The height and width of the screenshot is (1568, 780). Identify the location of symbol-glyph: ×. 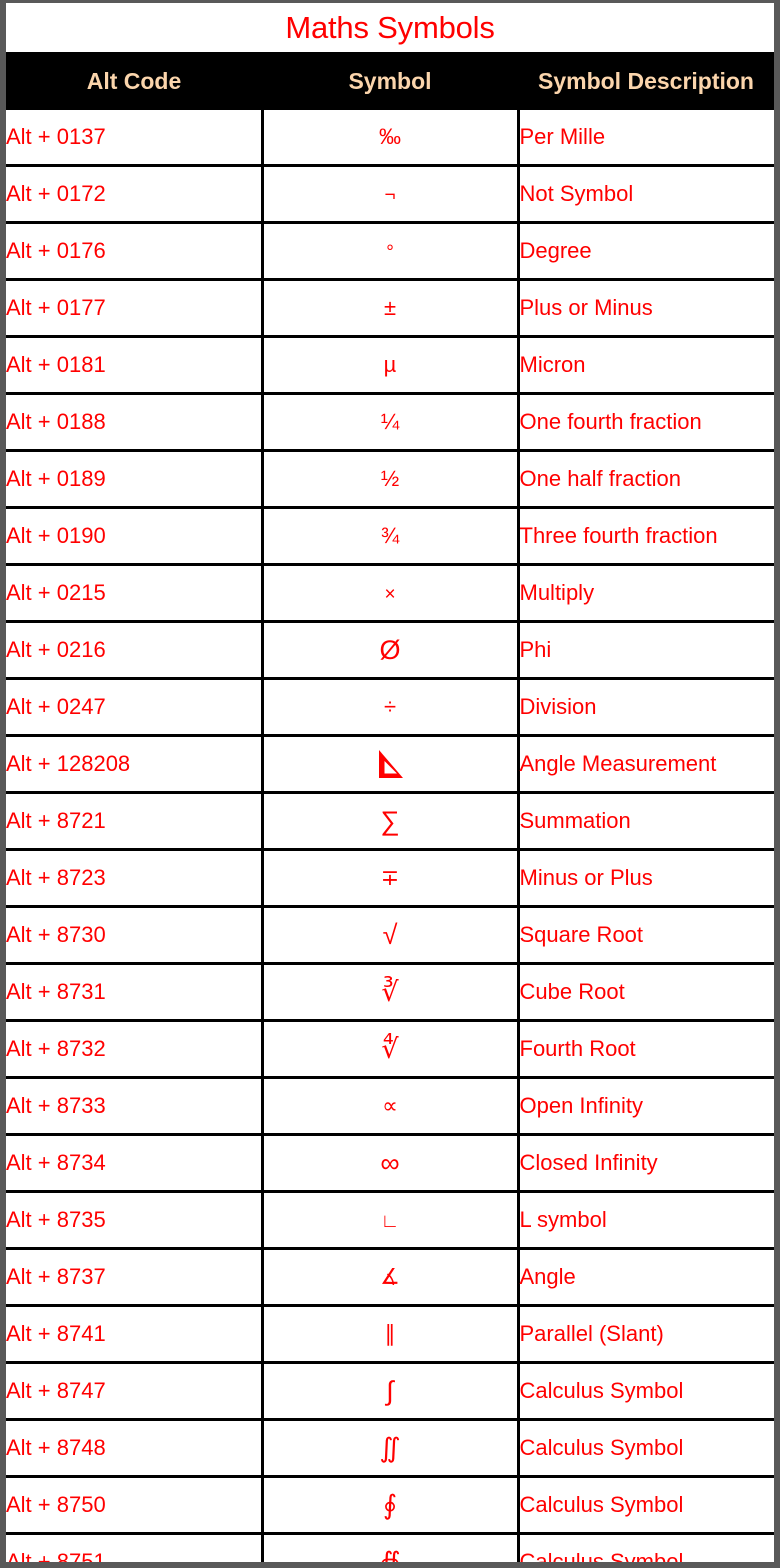
(390, 594).